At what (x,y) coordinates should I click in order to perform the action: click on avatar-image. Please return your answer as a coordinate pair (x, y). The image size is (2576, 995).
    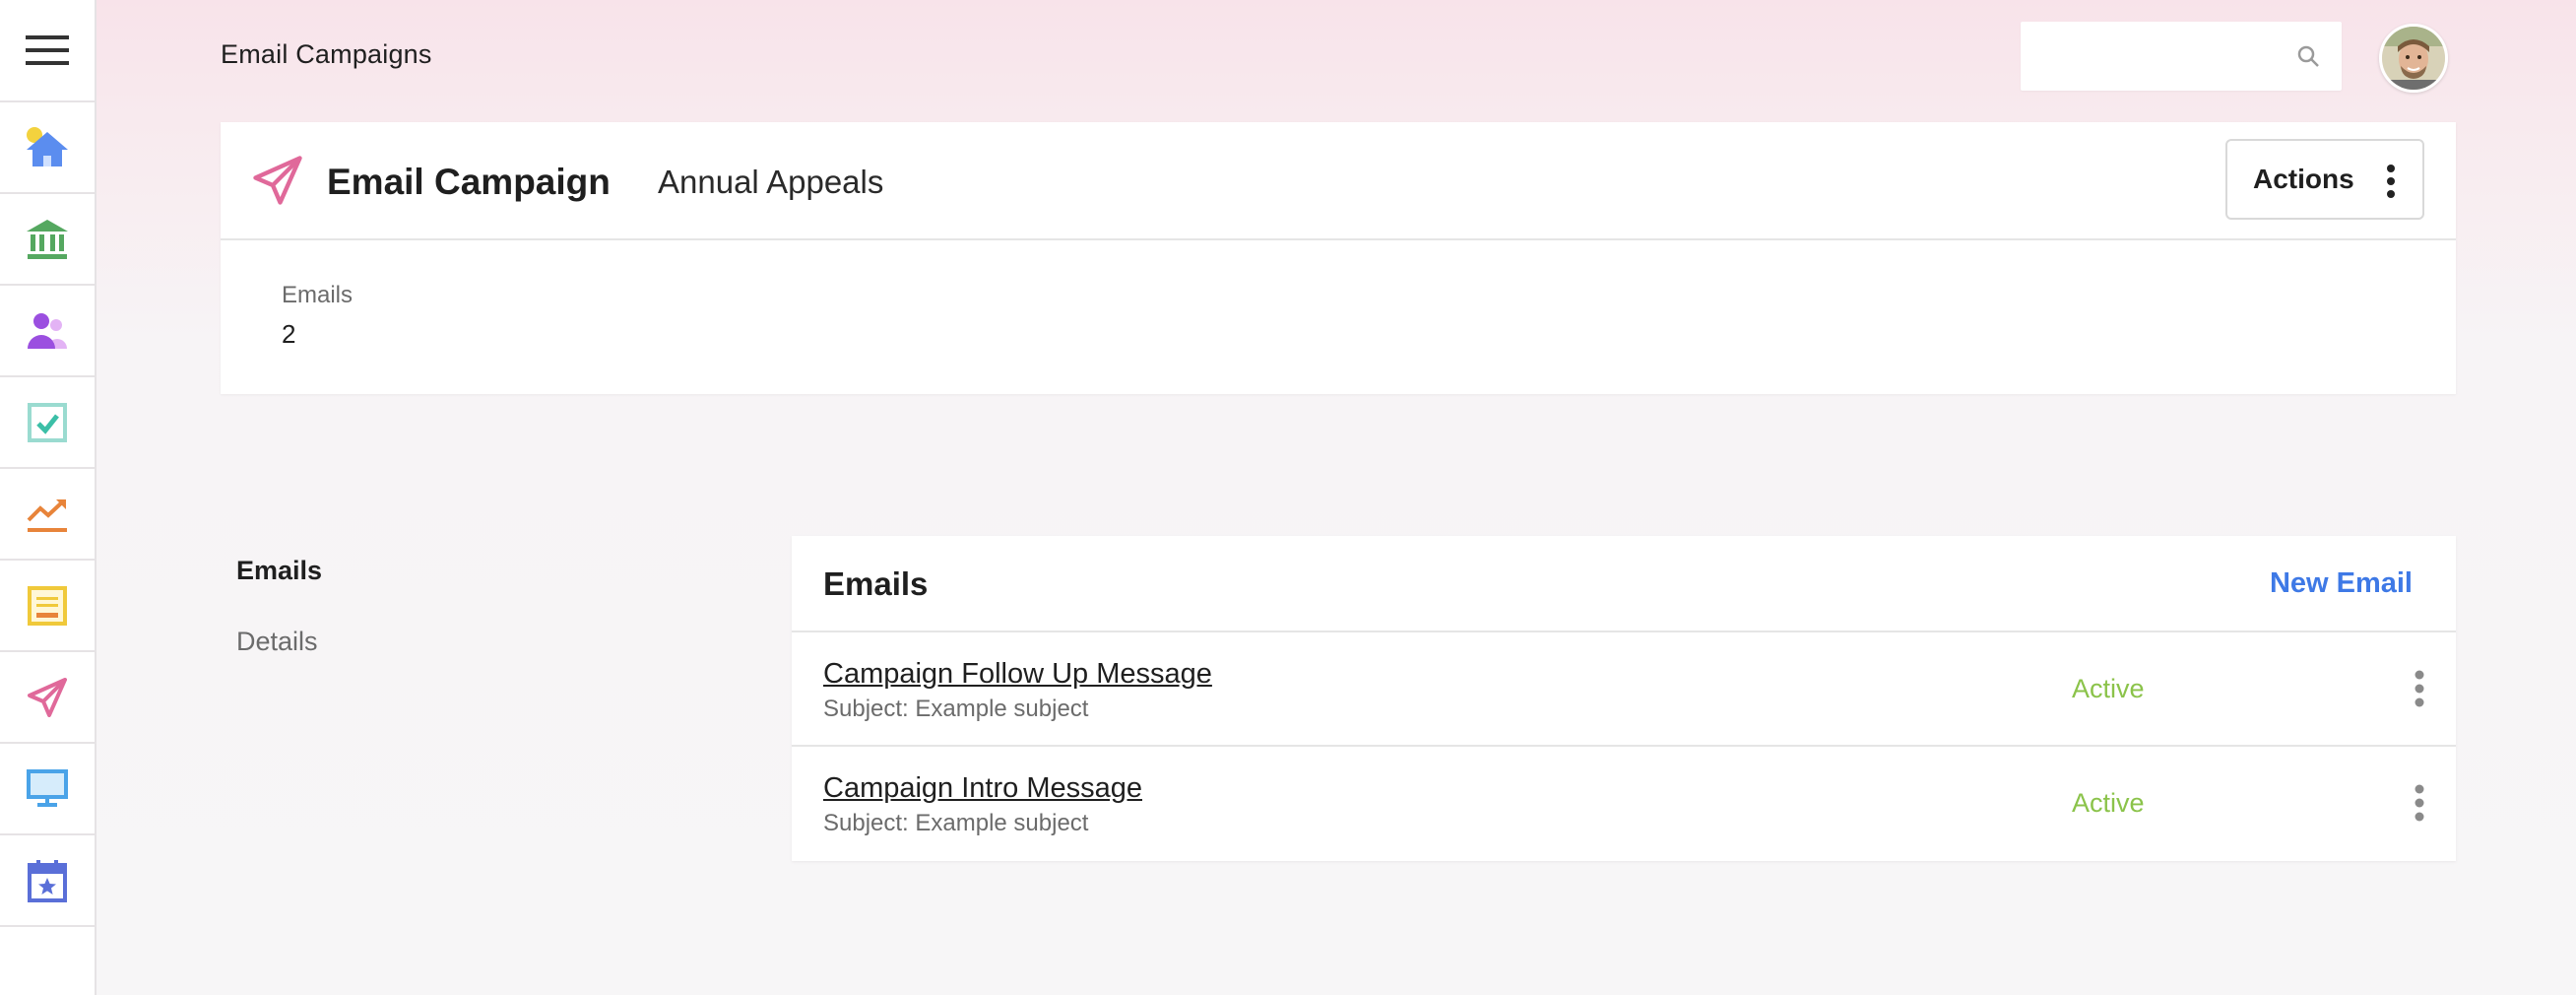
    Looking at the image, I should click on (2413, 58).